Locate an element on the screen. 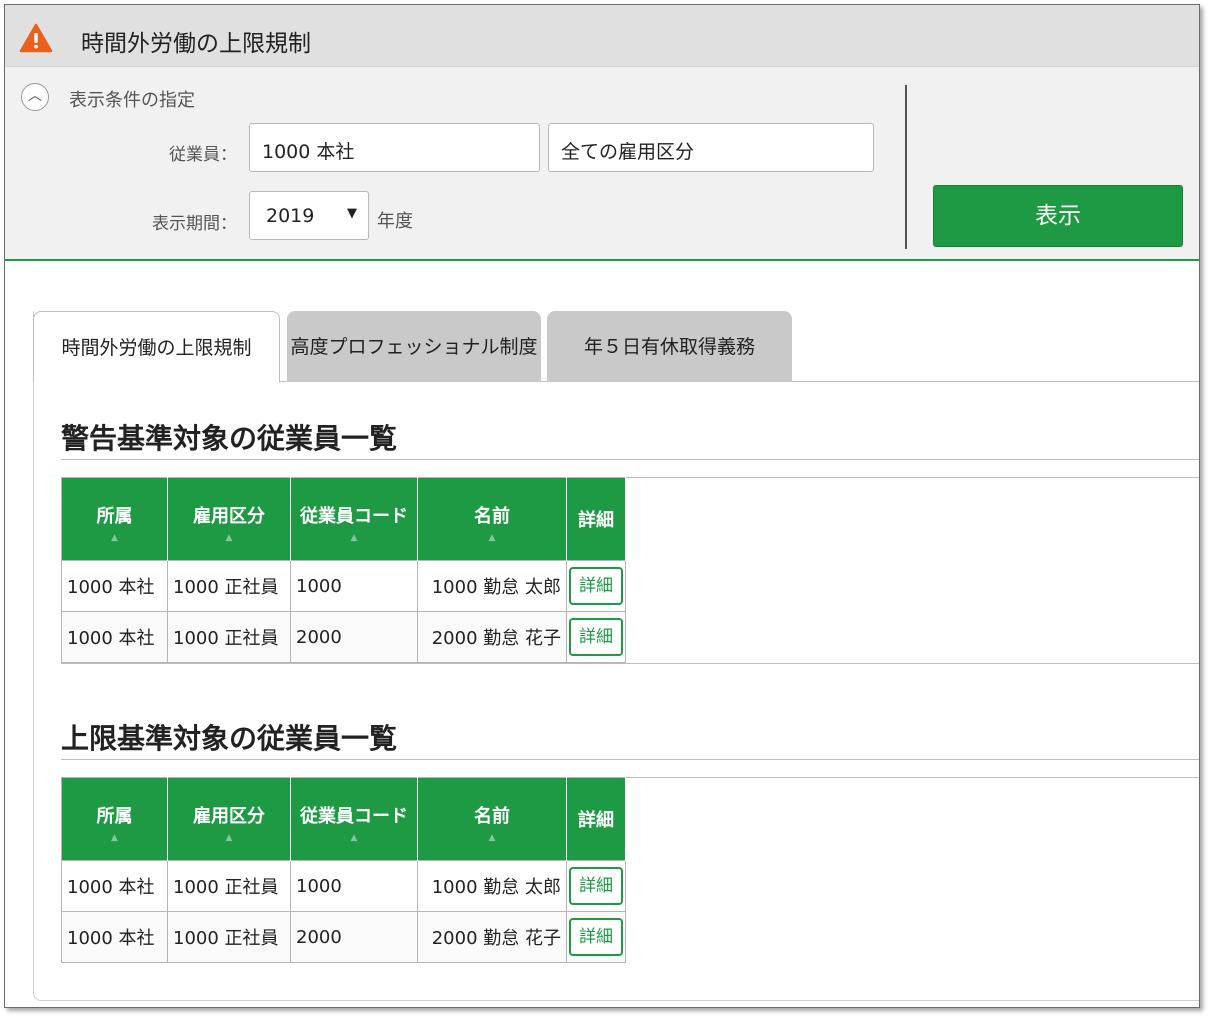 The image size is (1213, 1019). employee-label: 従業員： is located at coordinates (203, 155).